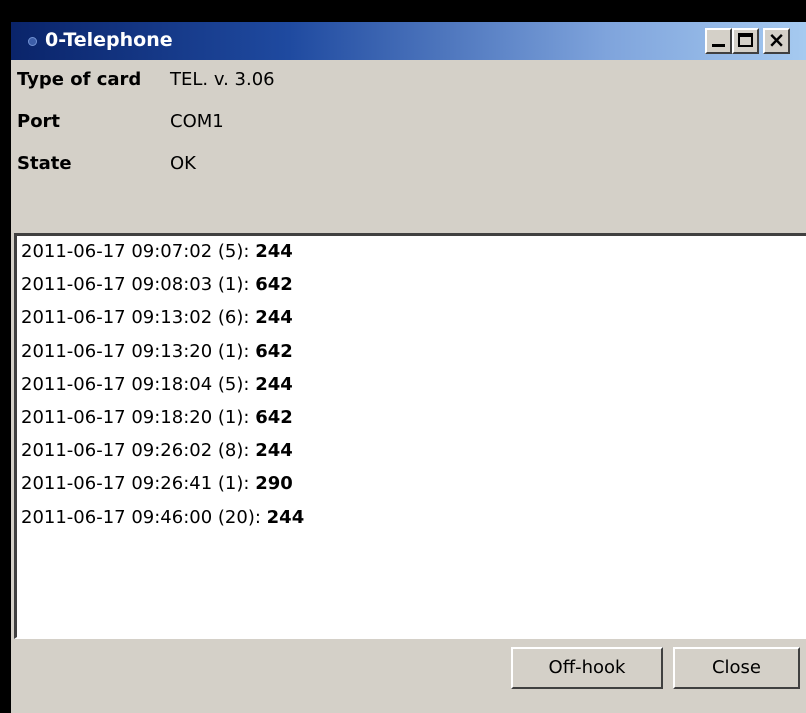 The height and width of the screenshot is (713, 806). Describe the element at coordinates (197, 121) in the screenshot. I see `port-value: COM1` at that location.